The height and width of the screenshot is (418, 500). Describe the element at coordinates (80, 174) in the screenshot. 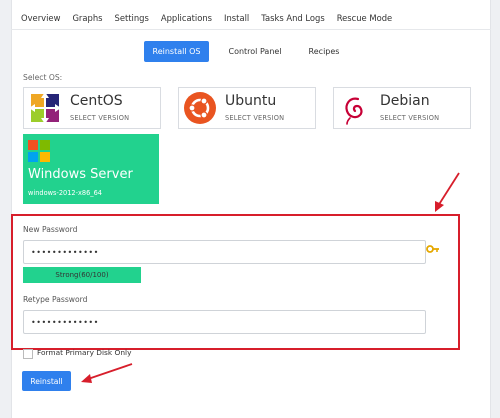

I see `os-name-windows-server: Windows Server` at that location.